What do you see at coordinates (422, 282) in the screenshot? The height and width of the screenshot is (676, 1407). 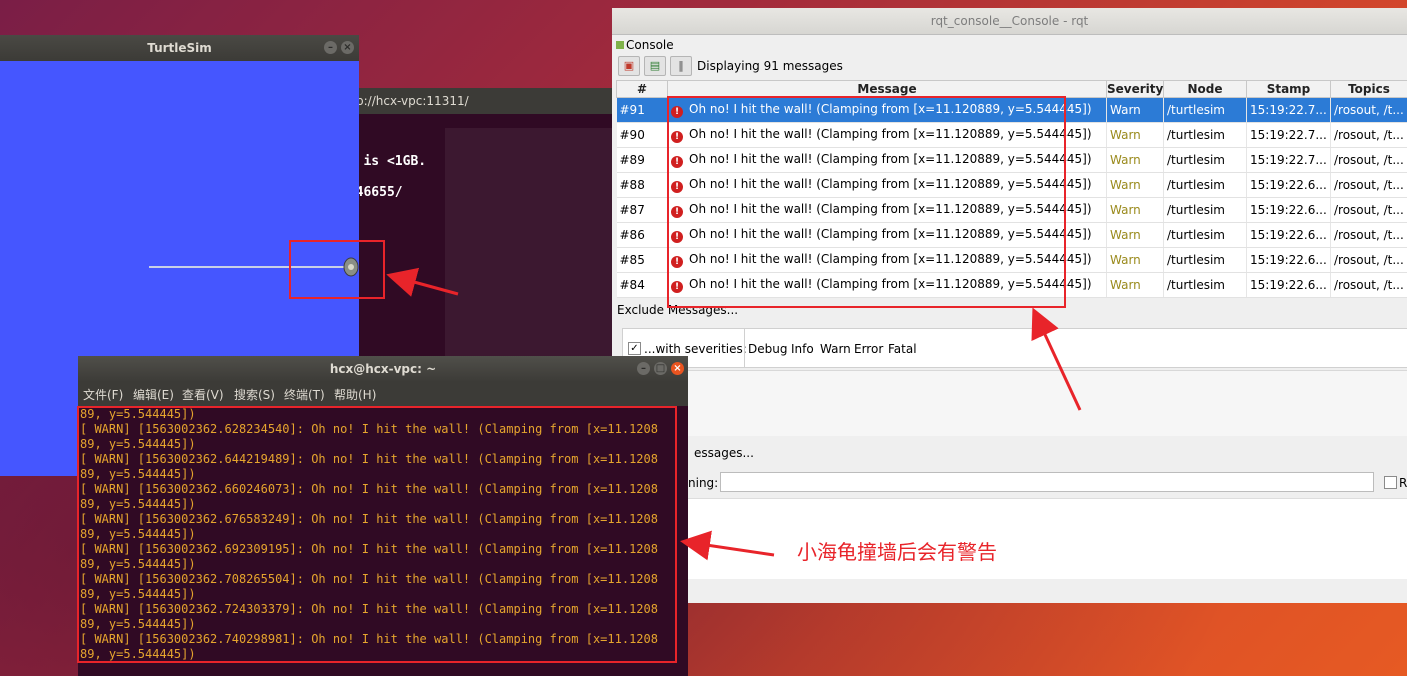 I see `arrow-to-turtle` at bounding box center [422, 282].